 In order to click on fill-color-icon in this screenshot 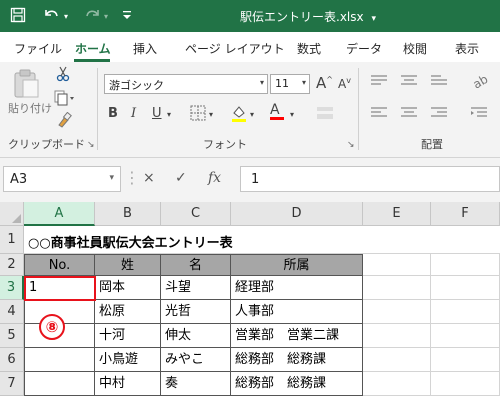, I will do `click(239, 114)`.